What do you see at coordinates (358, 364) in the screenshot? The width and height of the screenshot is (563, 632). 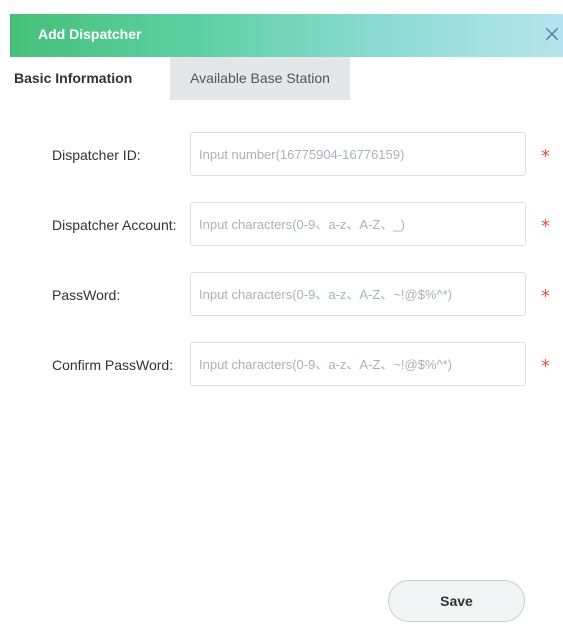 I see `confirm-password-input` at bounding box center [358, 364].